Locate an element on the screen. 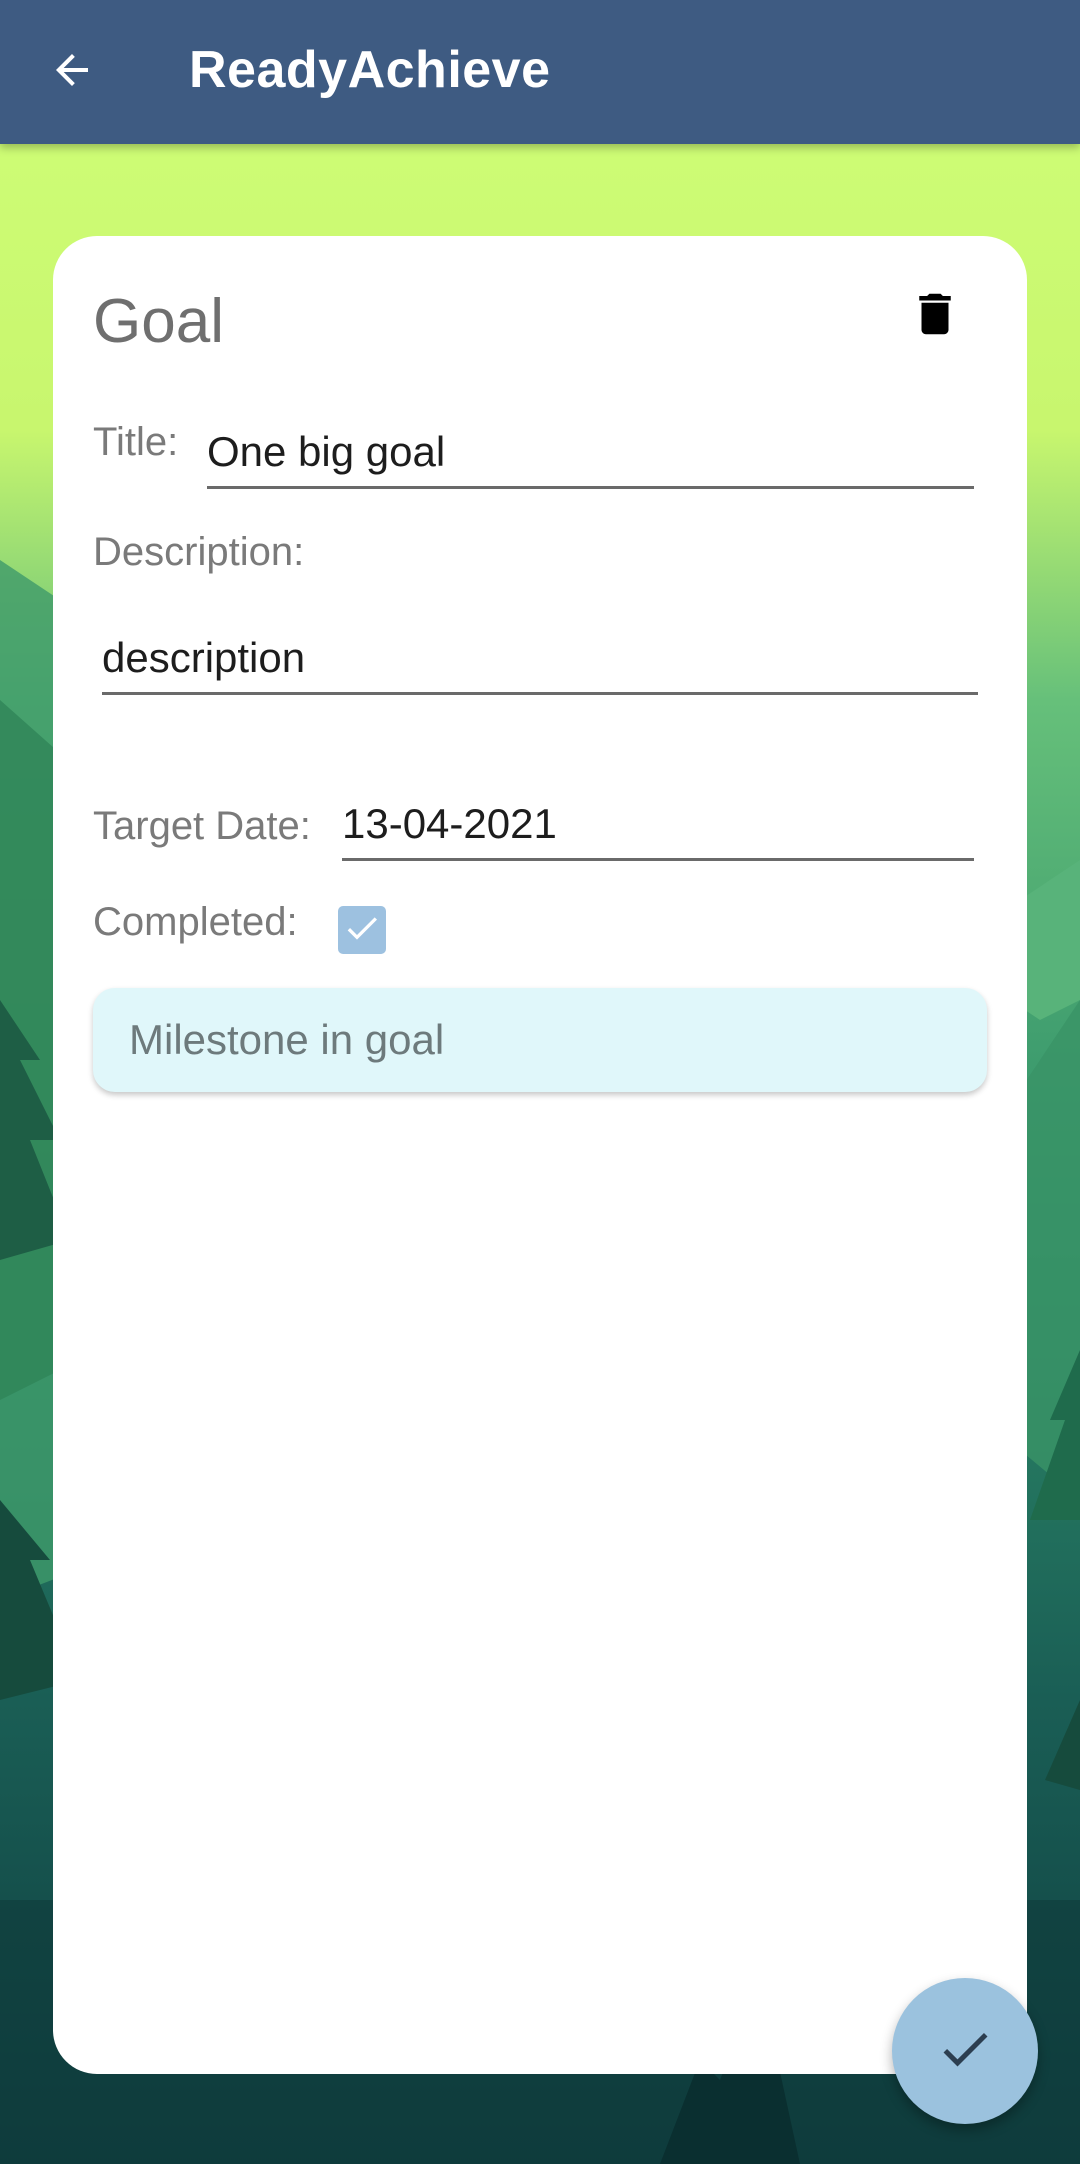  milestone-label: Milestone in goal is located at coordinates (287, 1039).